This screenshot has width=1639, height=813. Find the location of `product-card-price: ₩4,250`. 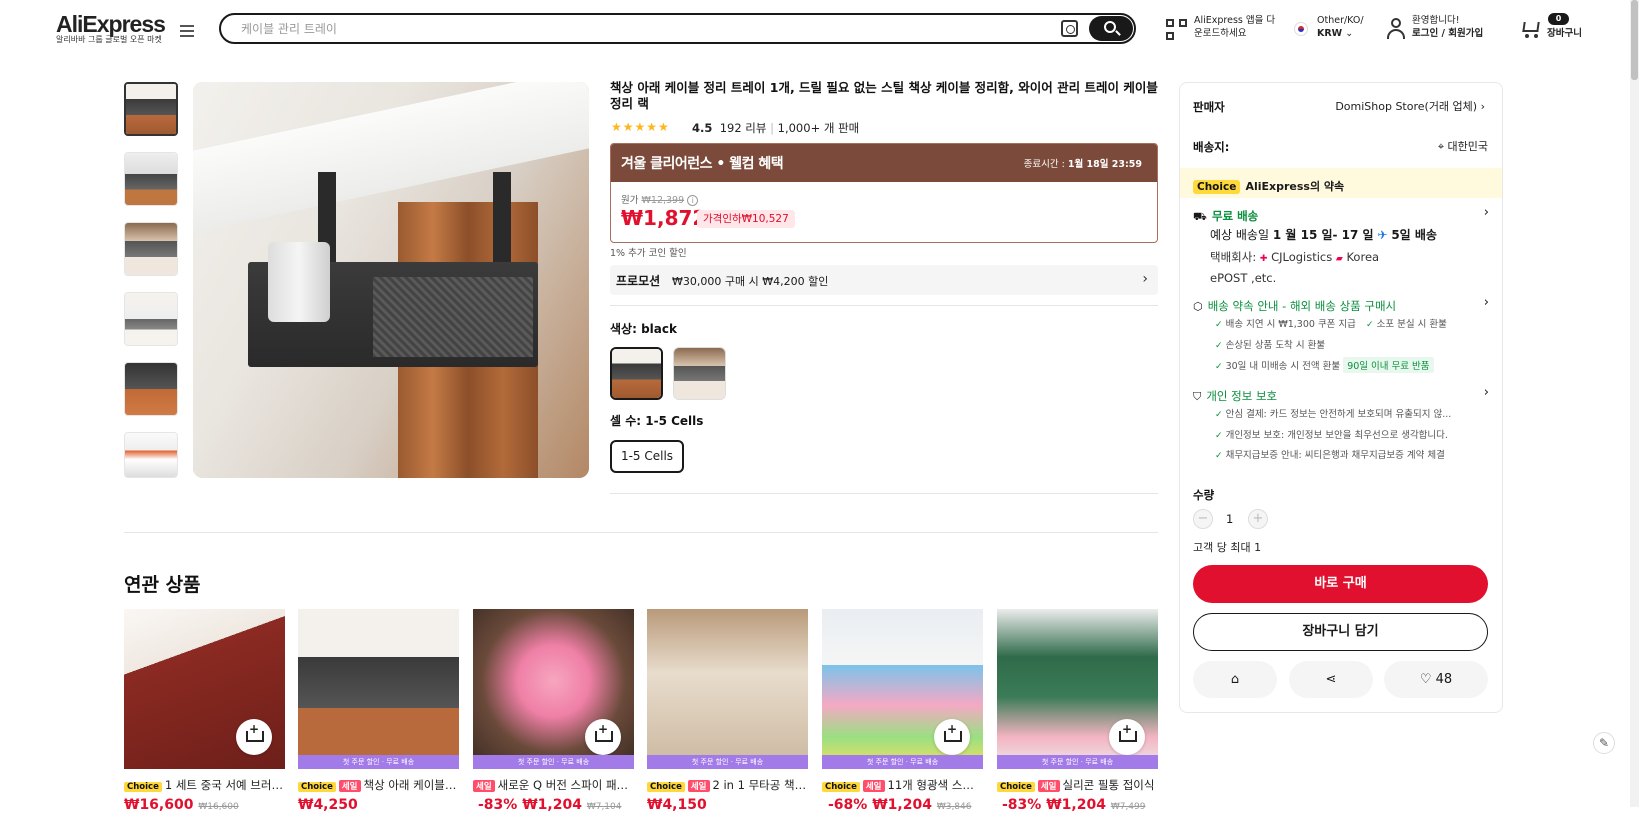

product-card-price: ₩4,250 is located at coordinates (328, 805).